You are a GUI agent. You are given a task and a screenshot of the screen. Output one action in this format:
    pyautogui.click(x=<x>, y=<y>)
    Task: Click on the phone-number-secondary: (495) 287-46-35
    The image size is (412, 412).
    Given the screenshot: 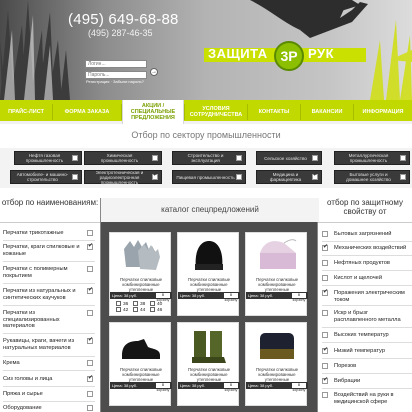 What is the action you would take?
    pyautogui.click(x=120, y=33)
    